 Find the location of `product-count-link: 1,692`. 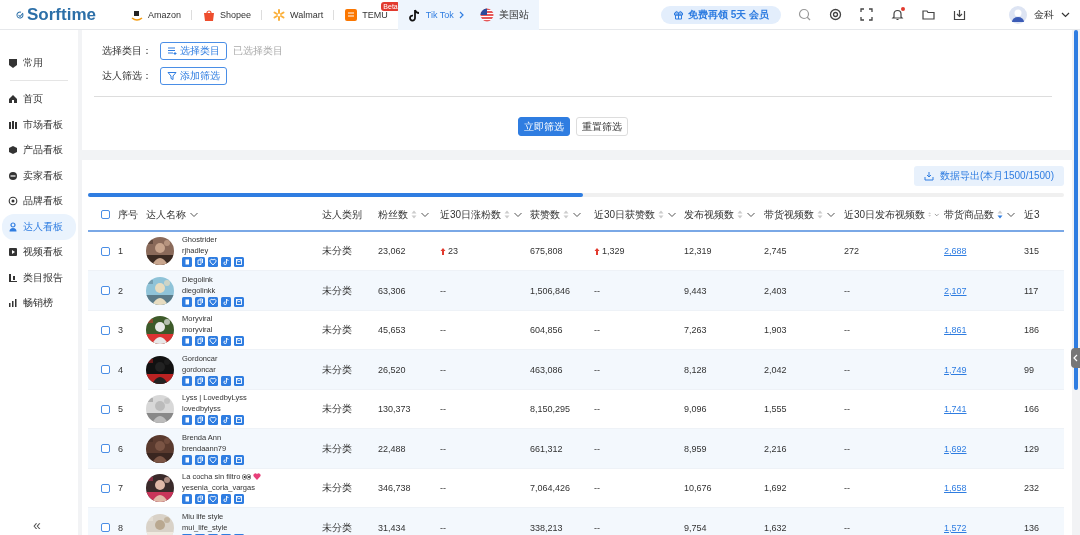

product-count-link: 1,692 is located at coordinates (955, 448).